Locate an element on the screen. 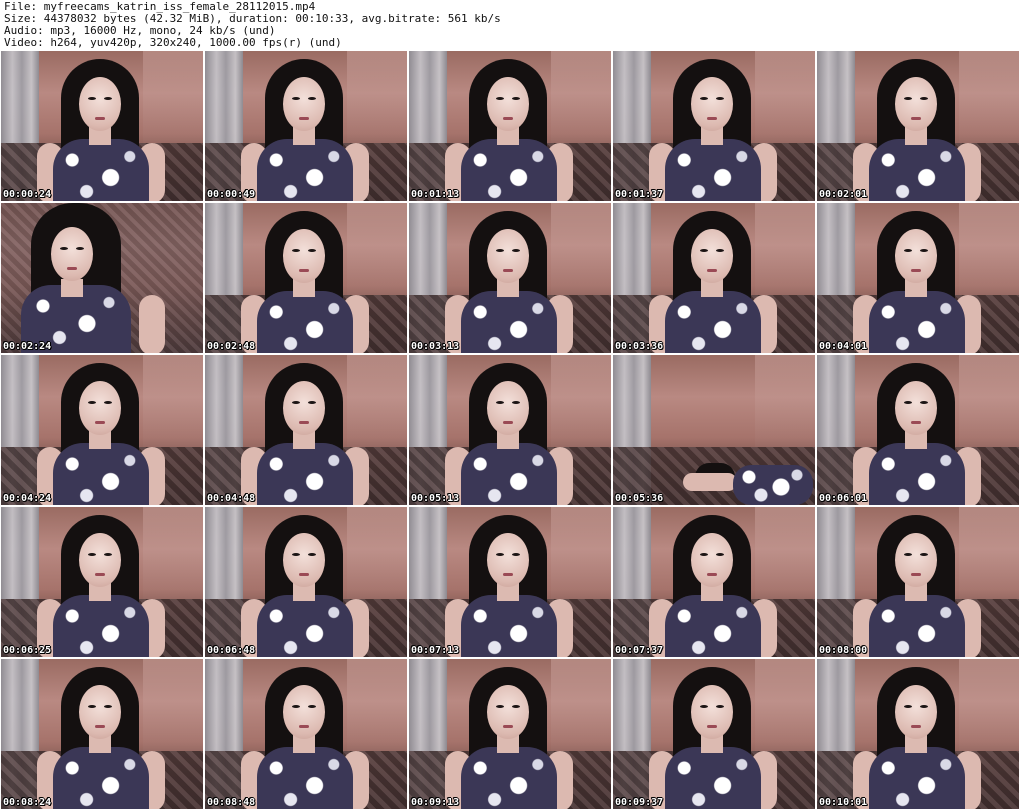 The height and width of the screenshot is (811, 1024). thumbnail-frame: 00:01:37 is located at coordinates (714, 126).